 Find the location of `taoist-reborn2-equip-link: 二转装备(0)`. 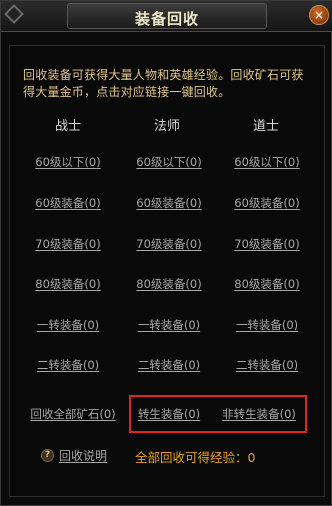

taoist-reborn2-equip-link: 二转装备(0) is located at coordinates (267, 365).